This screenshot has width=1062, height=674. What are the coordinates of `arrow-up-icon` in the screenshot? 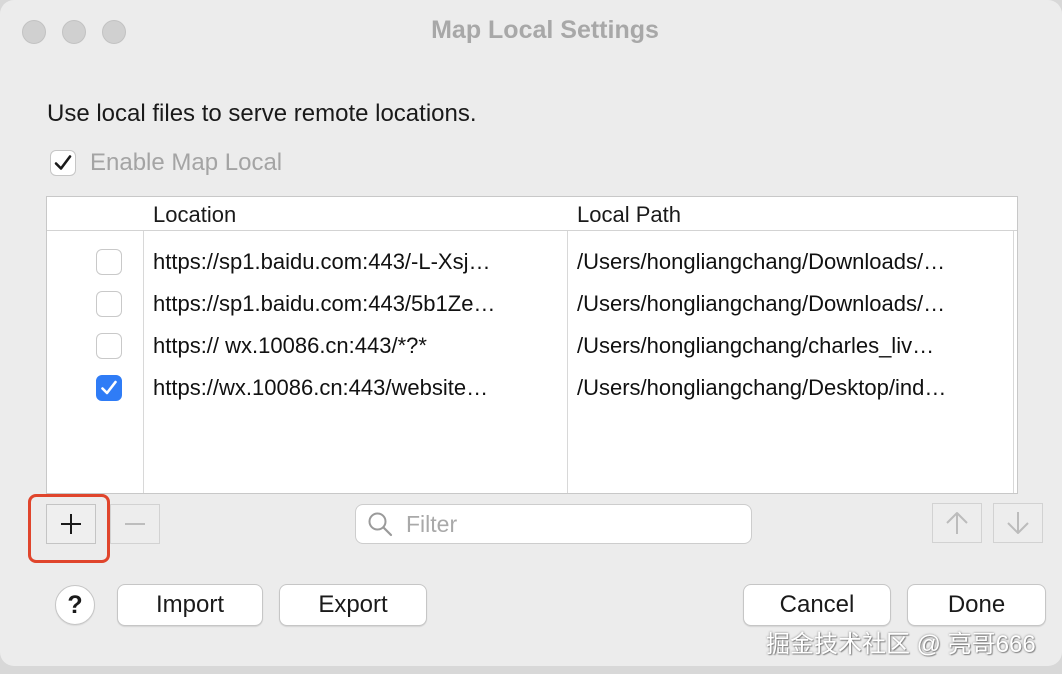 It's located at (957, 523).